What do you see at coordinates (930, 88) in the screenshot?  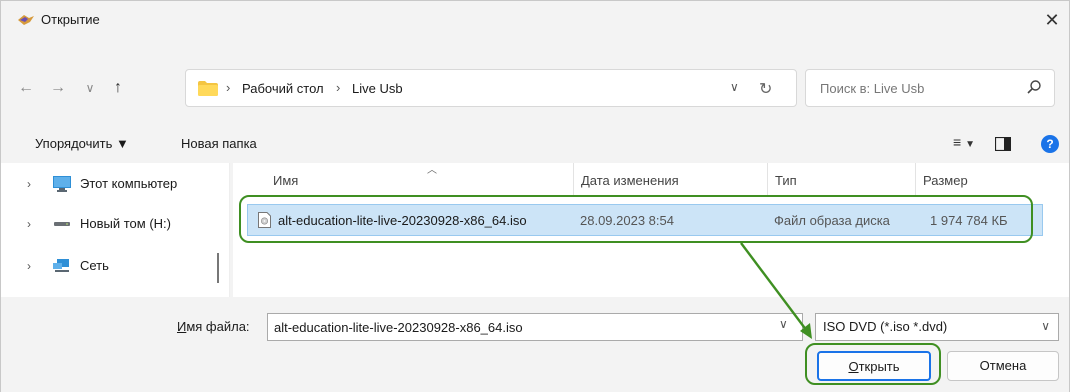 I see `search-input: Поиск в: Live Usb` at bounding box center [930, 88].